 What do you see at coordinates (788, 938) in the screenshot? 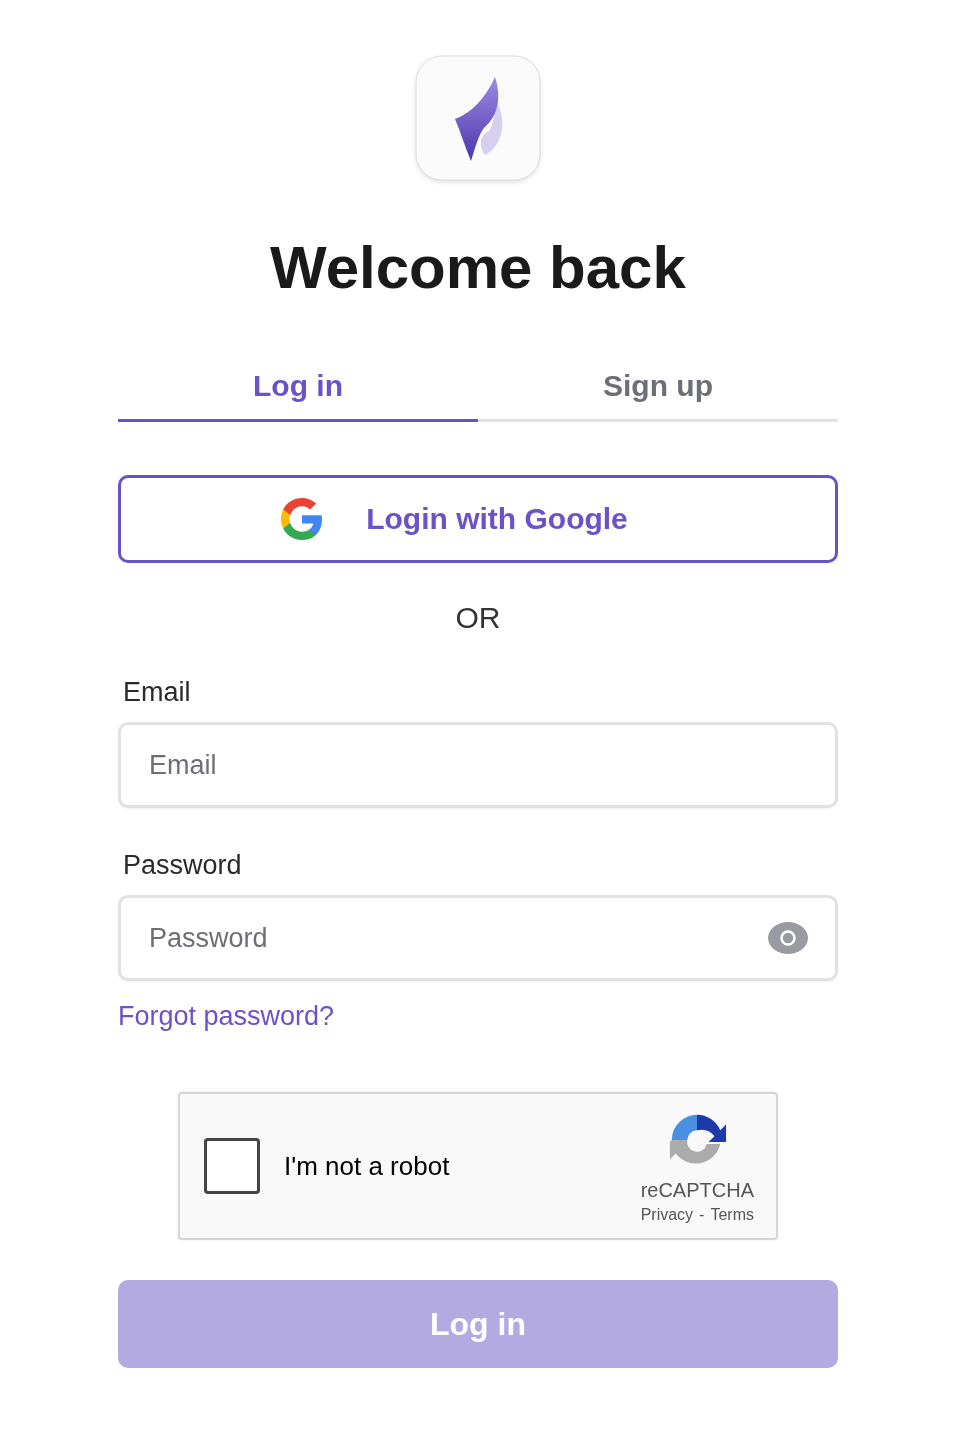
I see `eye-icon` at bounding box center [788, 938].